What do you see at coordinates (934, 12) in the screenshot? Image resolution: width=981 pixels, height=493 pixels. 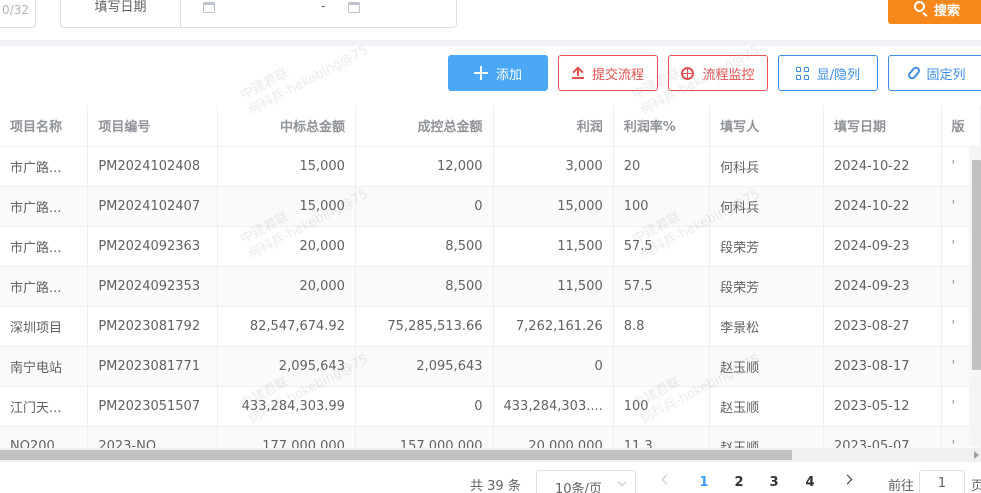 I see `search-button: 搜索` at bounding box center [934, 12].